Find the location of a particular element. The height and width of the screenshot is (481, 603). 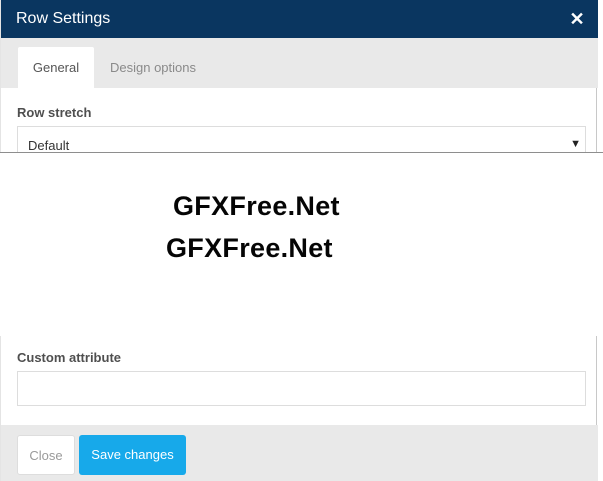

tab-general: General is located at coordinates (56, 67).